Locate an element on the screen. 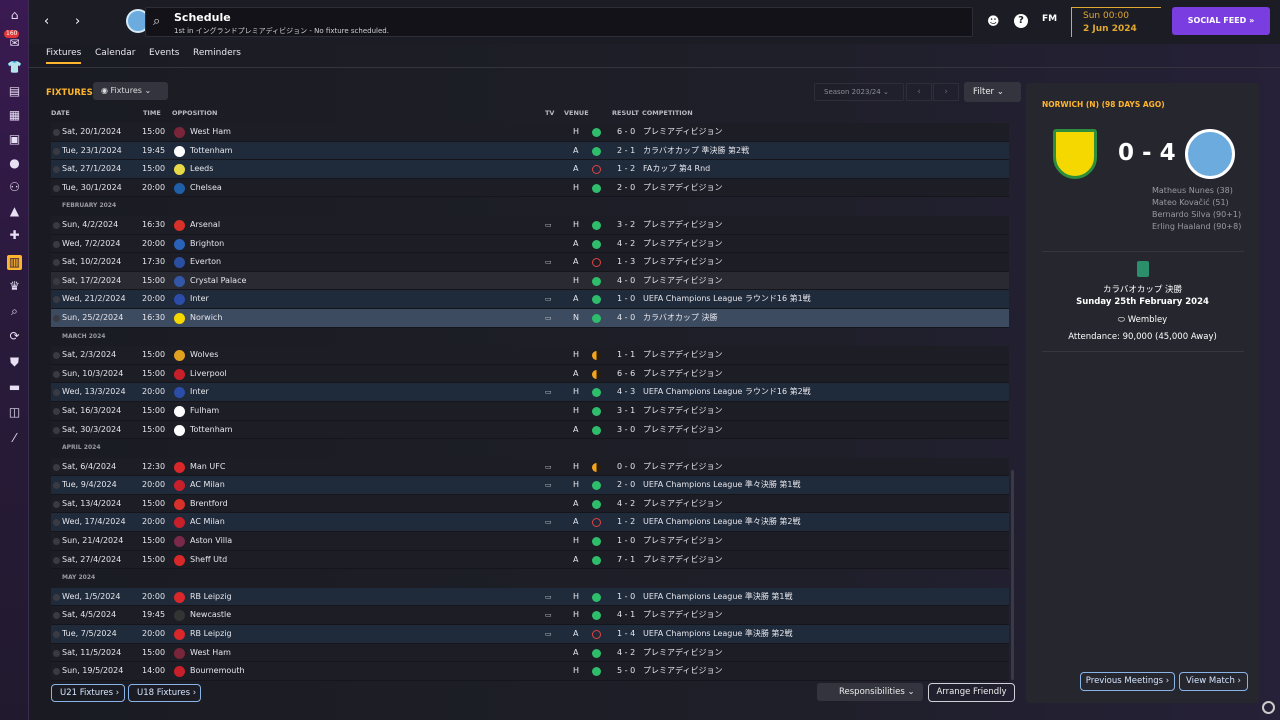  fixture-score: 2 - 1 is located at coordinates (626, 151).